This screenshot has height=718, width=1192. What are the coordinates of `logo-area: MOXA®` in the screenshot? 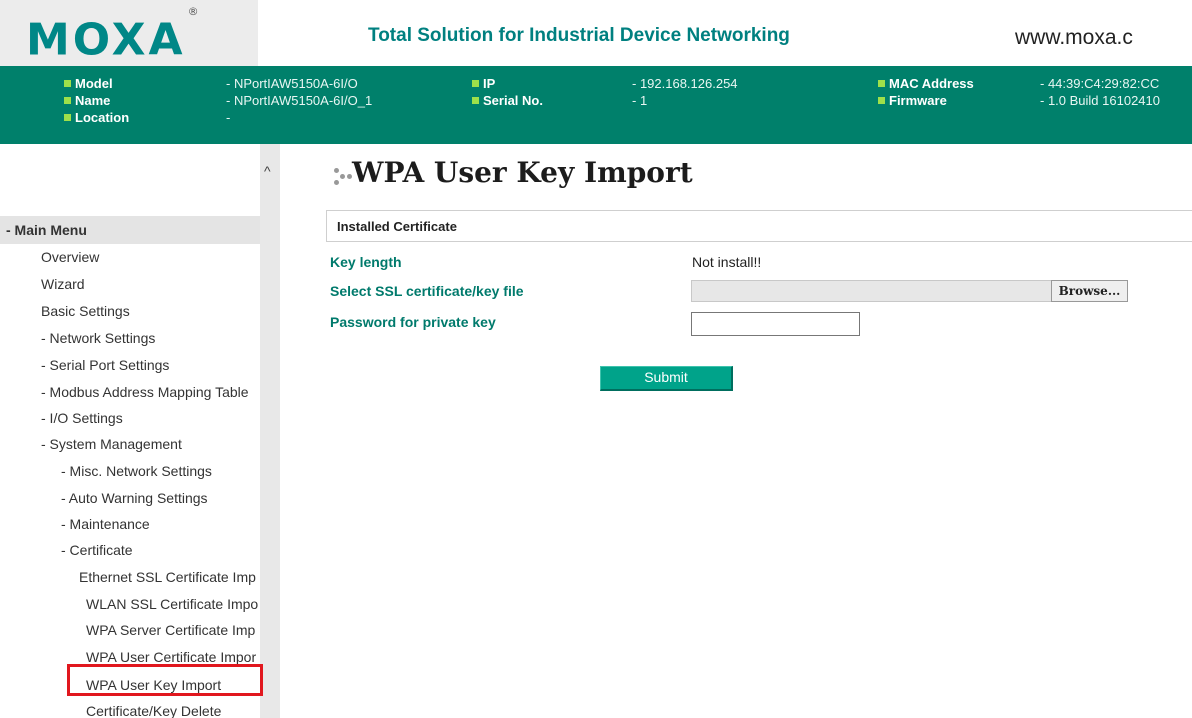 It's located at (129, 33).